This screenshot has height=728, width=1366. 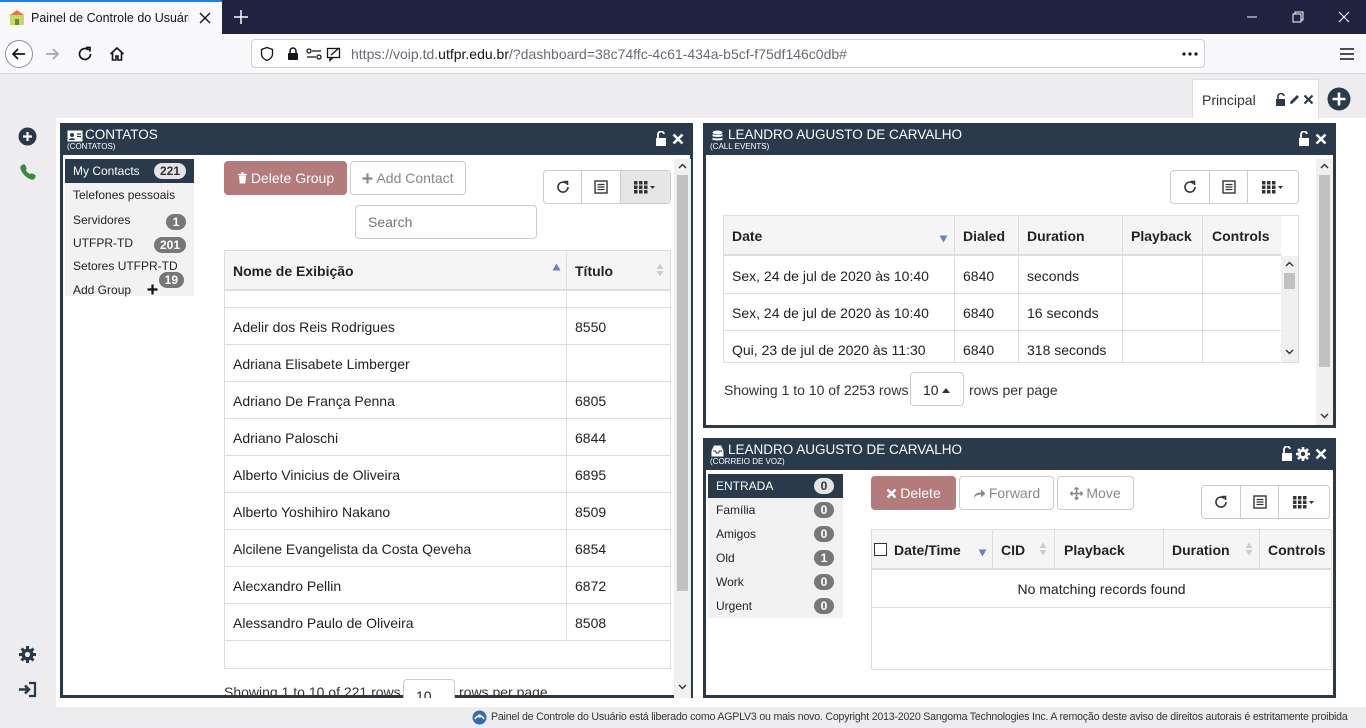 I want to click on folder-amigos: Amigos 0, so click(x=775, y=534).